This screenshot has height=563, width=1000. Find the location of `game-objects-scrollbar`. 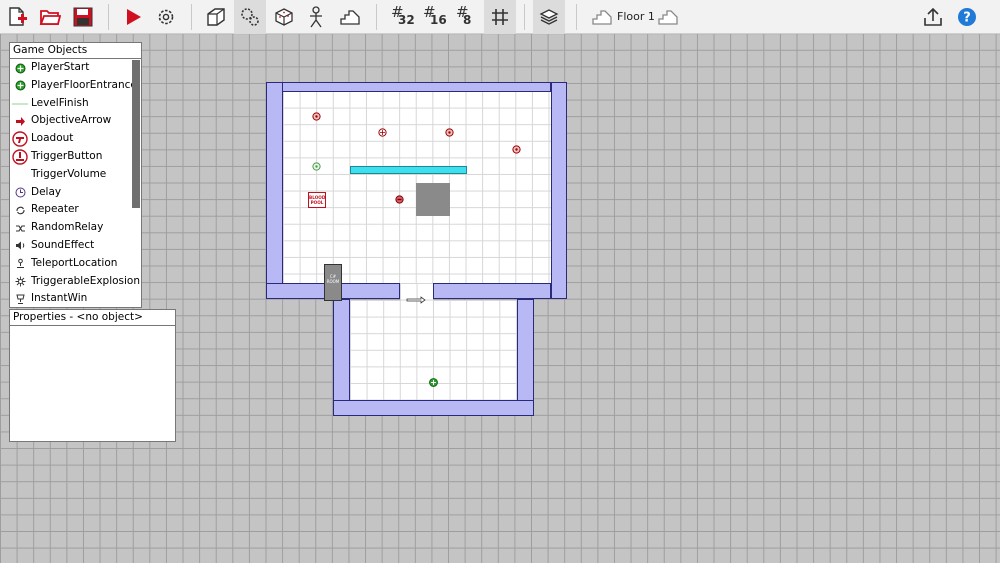

game-objects-scrollbar is located at coordinates (136, 134).